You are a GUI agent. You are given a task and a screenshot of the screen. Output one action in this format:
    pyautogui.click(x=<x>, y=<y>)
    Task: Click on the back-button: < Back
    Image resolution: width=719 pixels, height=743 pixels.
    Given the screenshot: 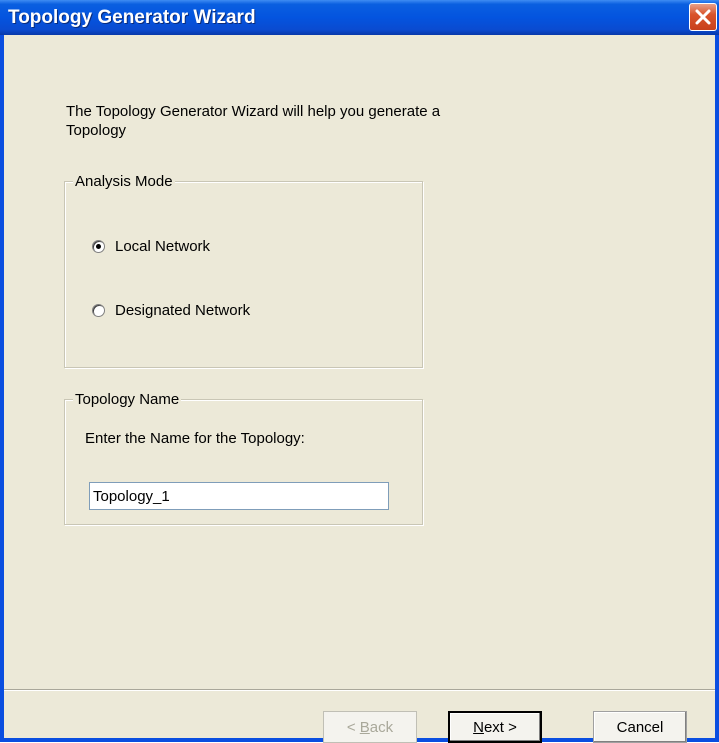 What is the action you would take?
    pyautogui.click(x=370, y=727)
    